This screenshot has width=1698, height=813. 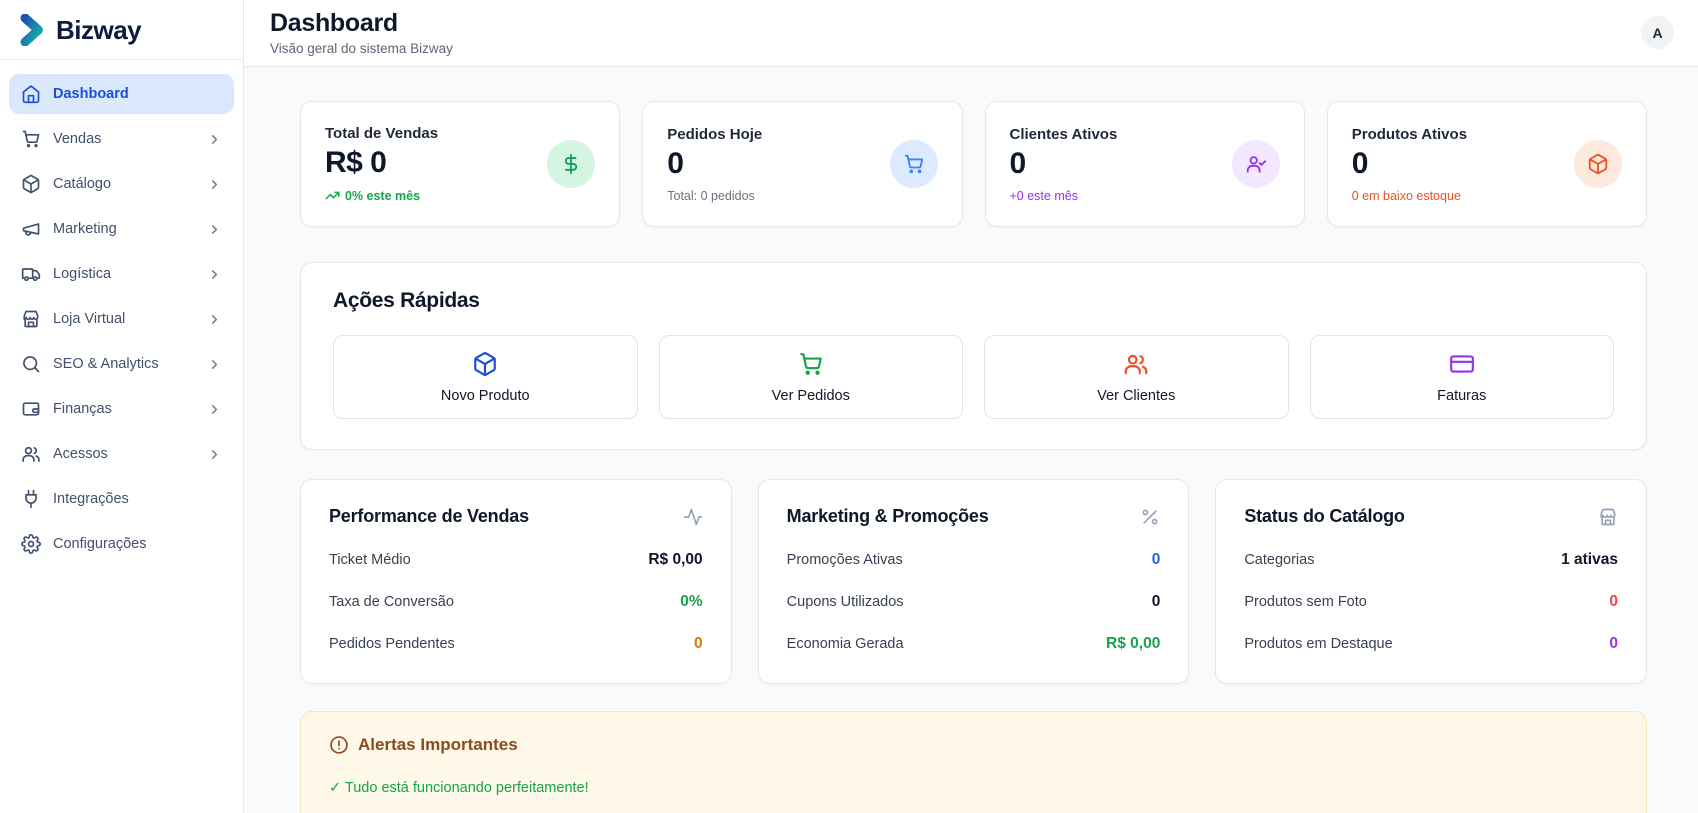 What do you see at coordinates (121, 454) in the screenshot?
I see `sidebar-item-acessos: Acessos` at bounding box center [121, 454].